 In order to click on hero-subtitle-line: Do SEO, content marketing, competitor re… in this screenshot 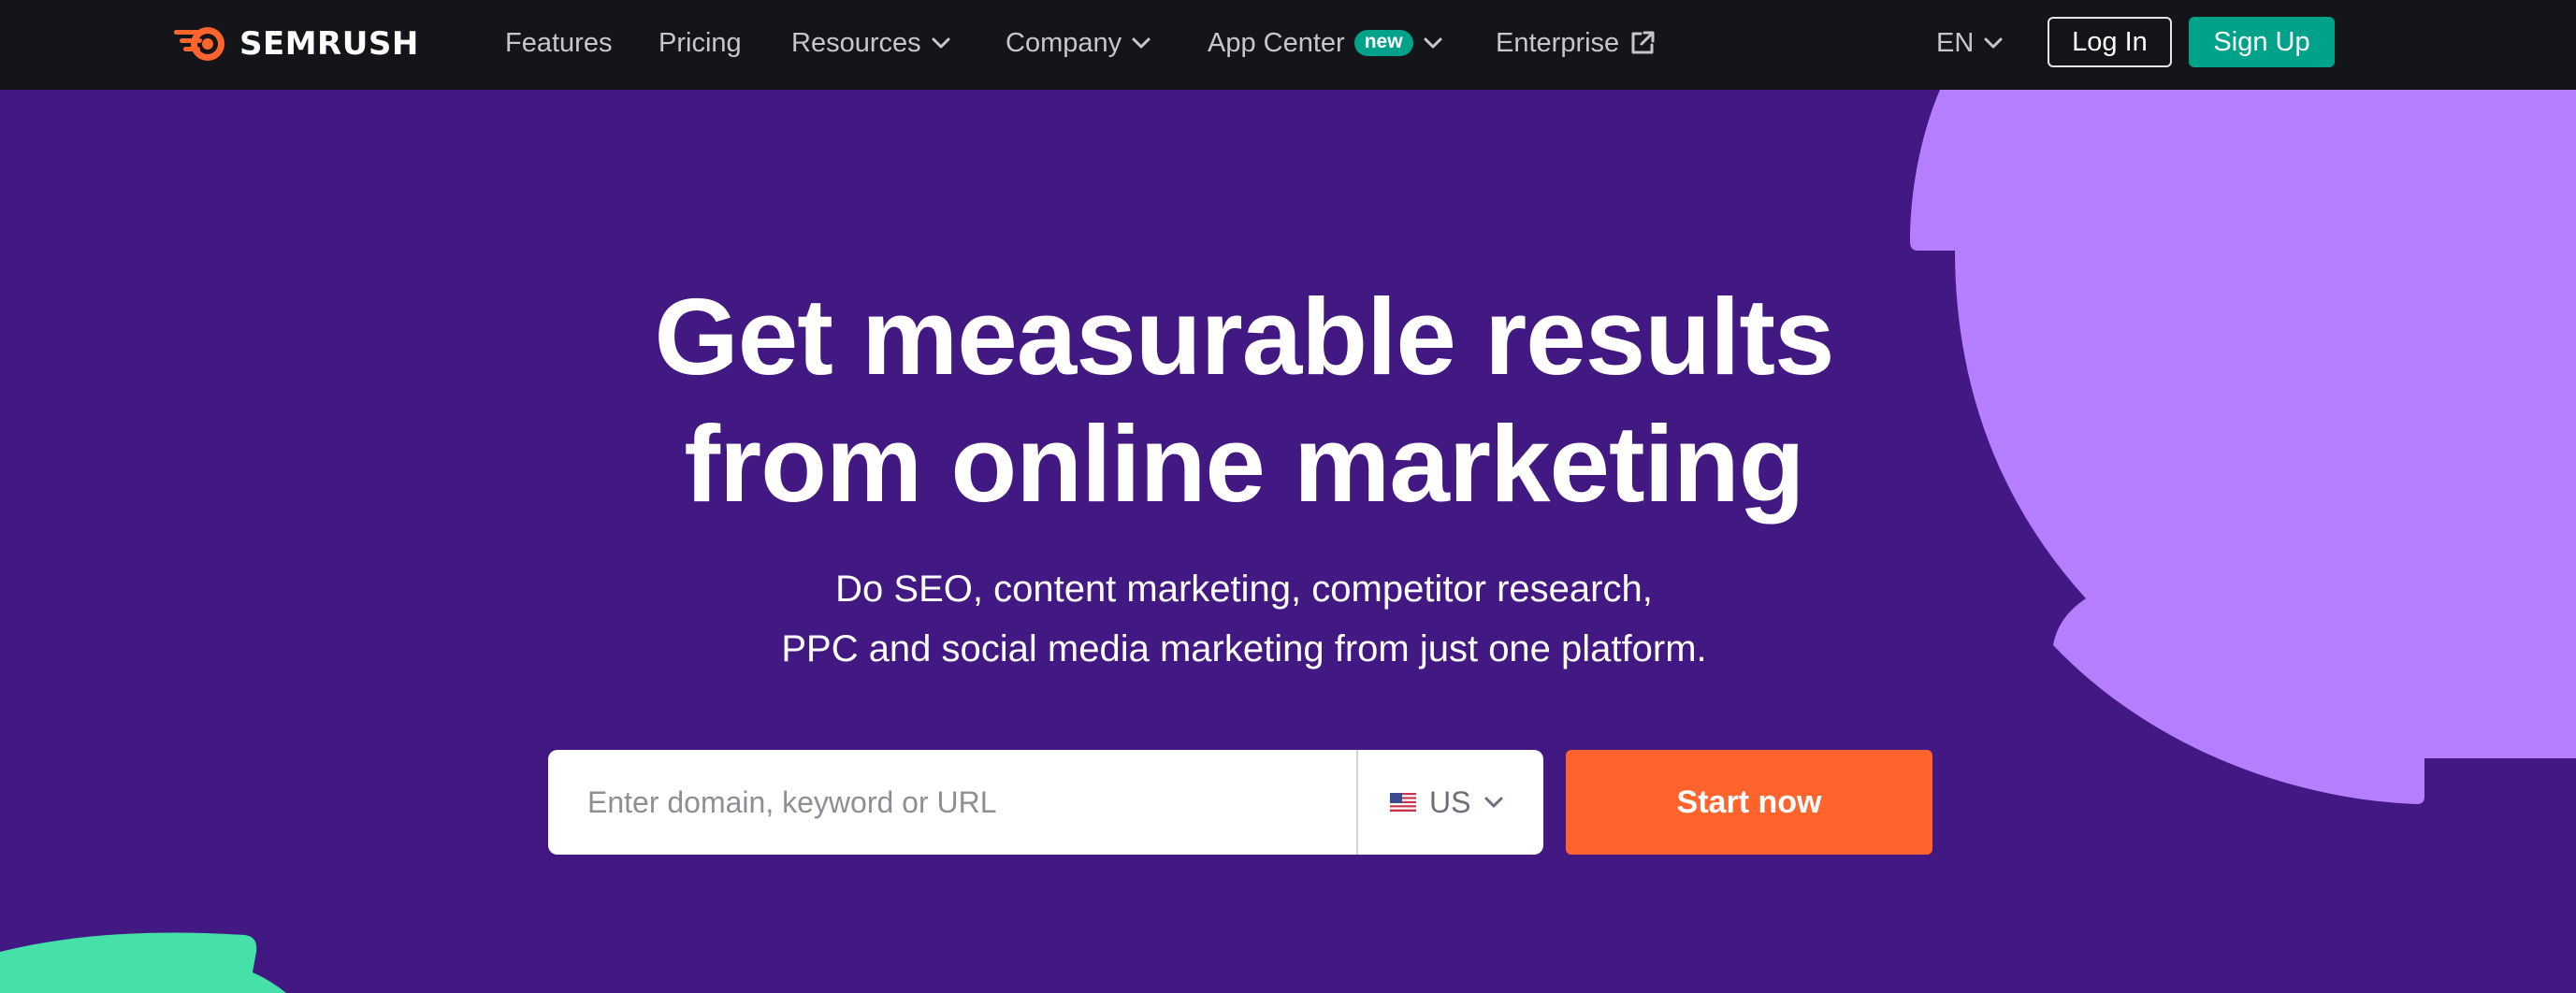, I will do `click(1244, 589)`.